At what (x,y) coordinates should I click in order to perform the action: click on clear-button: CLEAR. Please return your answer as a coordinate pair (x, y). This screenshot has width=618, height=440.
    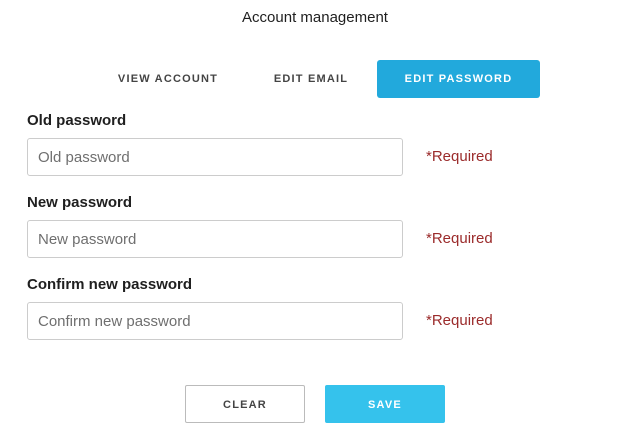
    Looking at the image, I should click on (245, 404).